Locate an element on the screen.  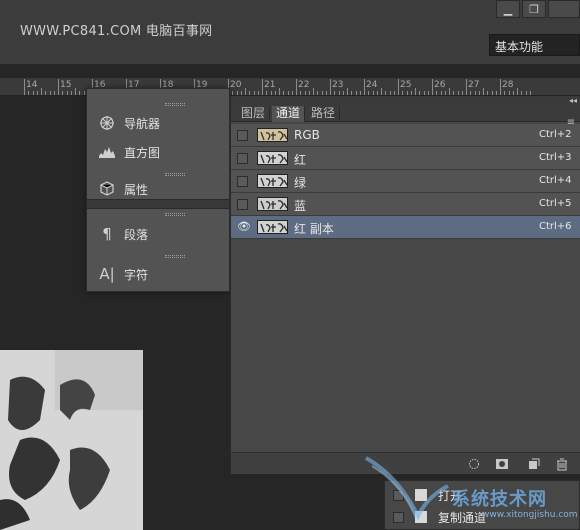
panel-character: A| 字符 is located at coordinates (122, 274).